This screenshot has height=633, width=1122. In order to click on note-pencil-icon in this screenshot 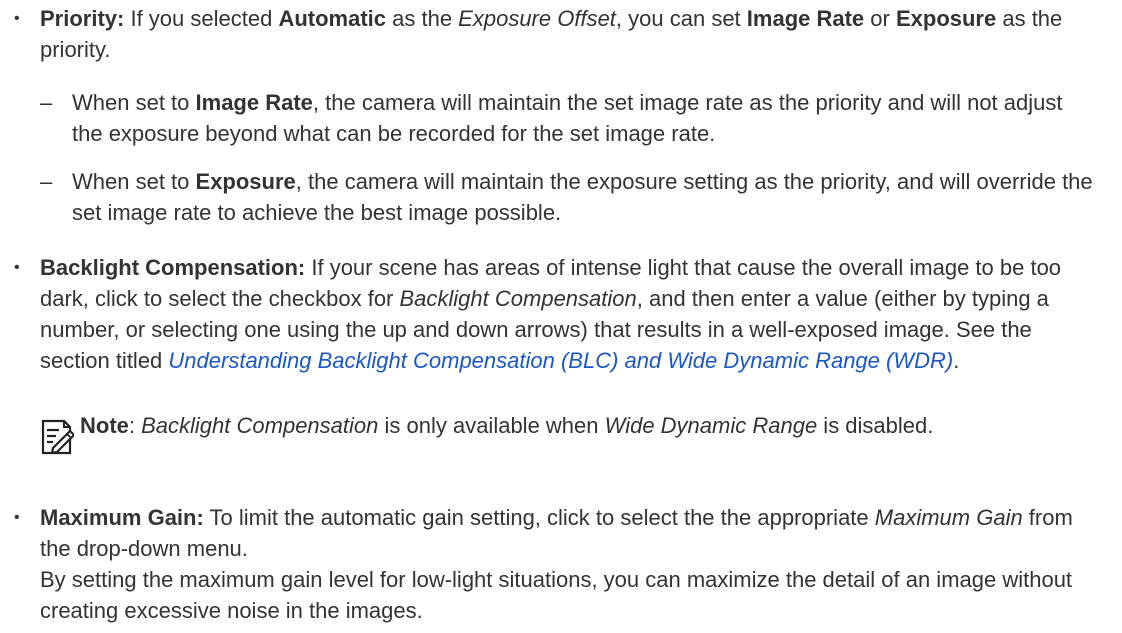, I will do `click(57, 437)`.